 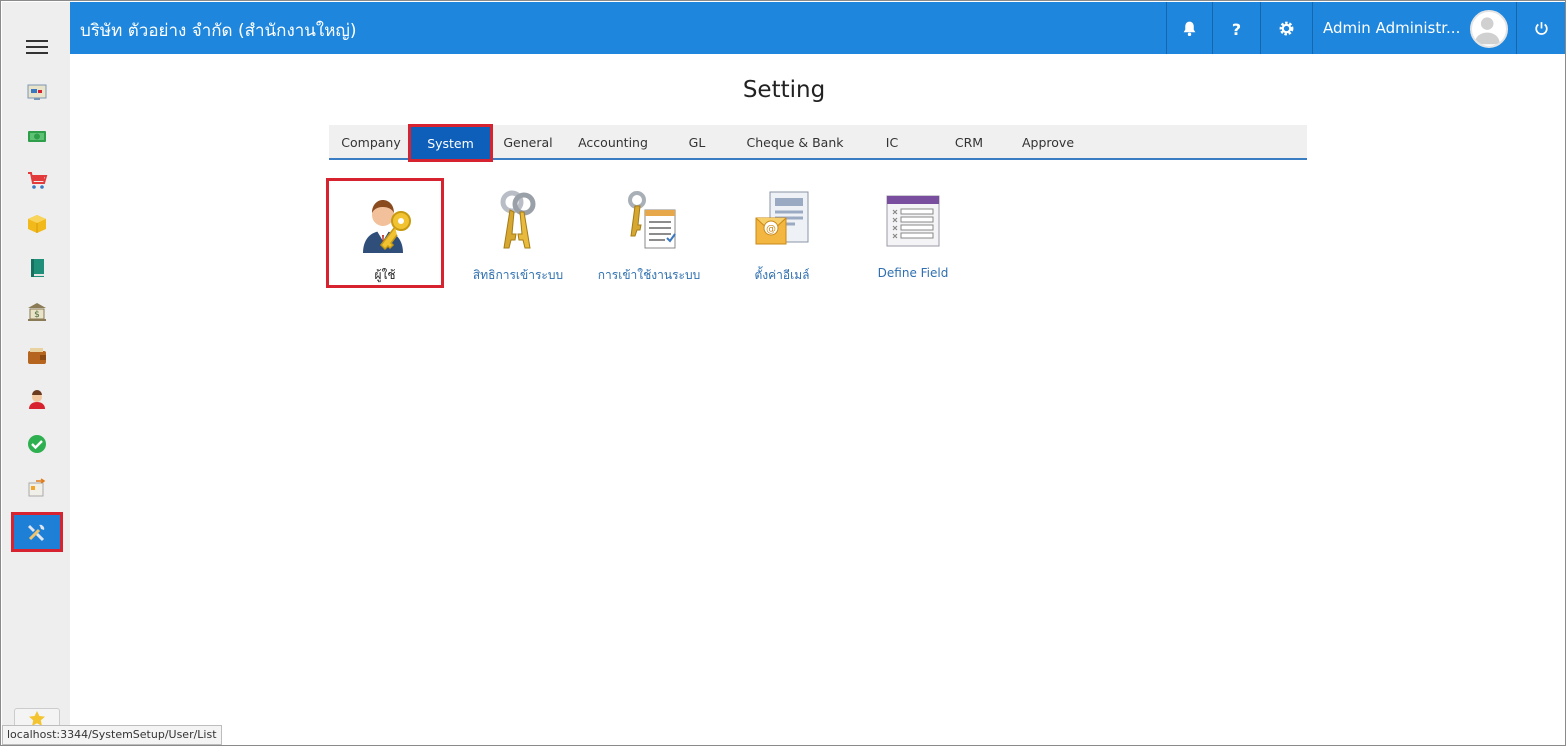 What do you see at coordinates (37, 224) in the screenshot?
I see `box-icon` at bounding box center [37, 224].